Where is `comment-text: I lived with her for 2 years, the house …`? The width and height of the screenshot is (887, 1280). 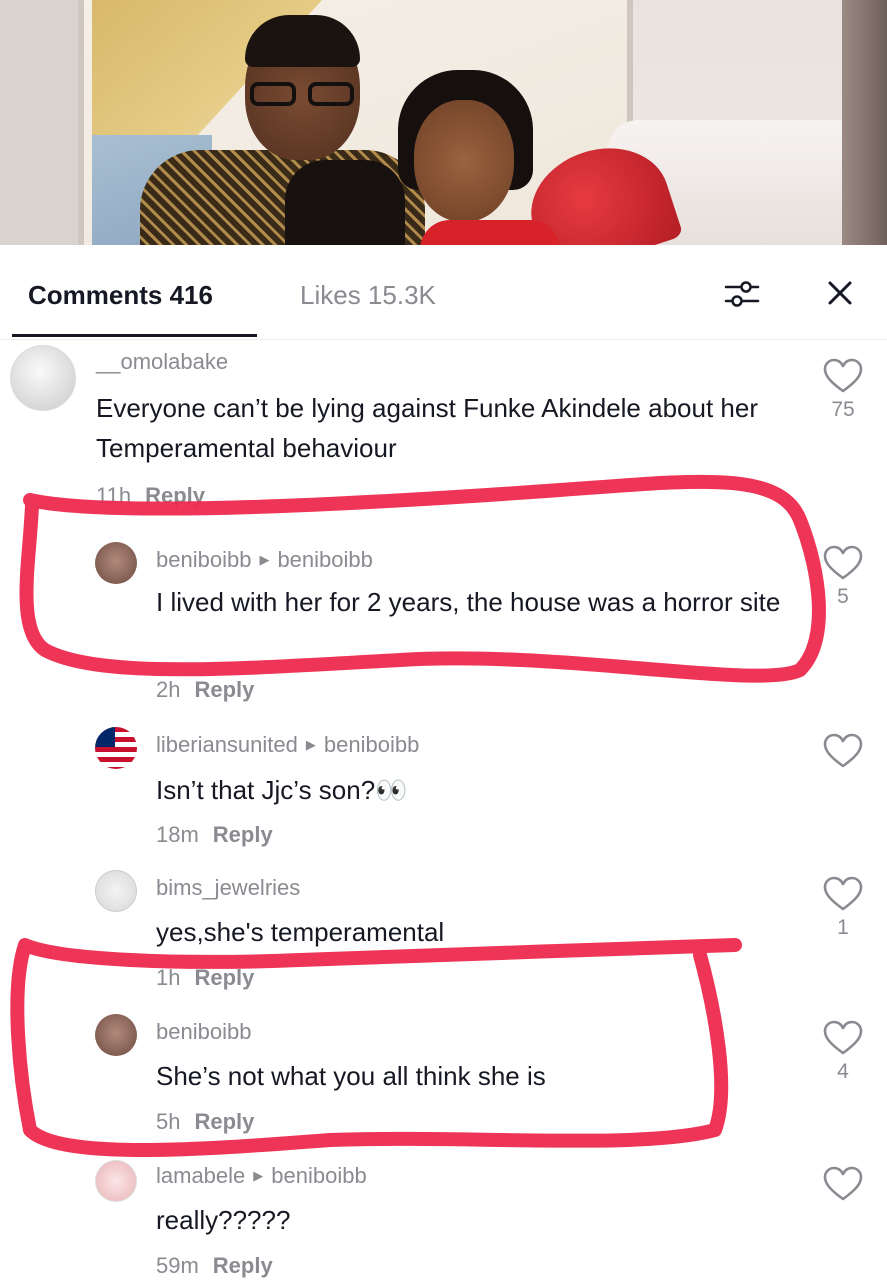 comment-text: I lived with her for 2 years, the house … is located at coordinates (468, 602).